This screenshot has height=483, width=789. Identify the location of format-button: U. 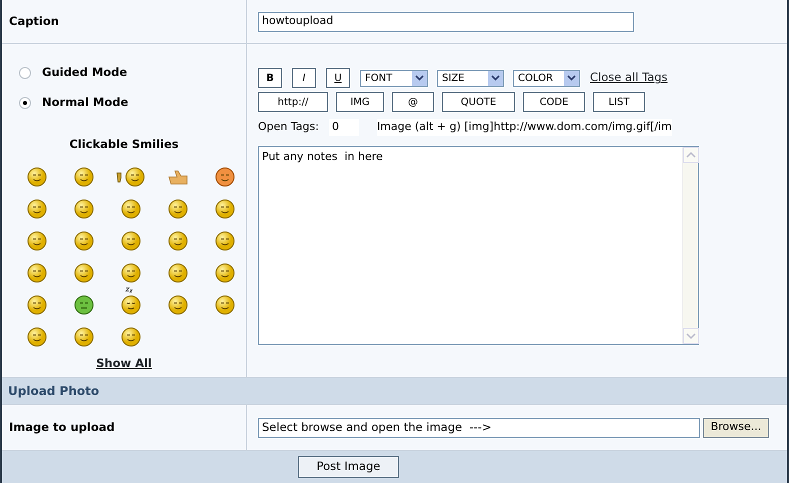
(338, 78).